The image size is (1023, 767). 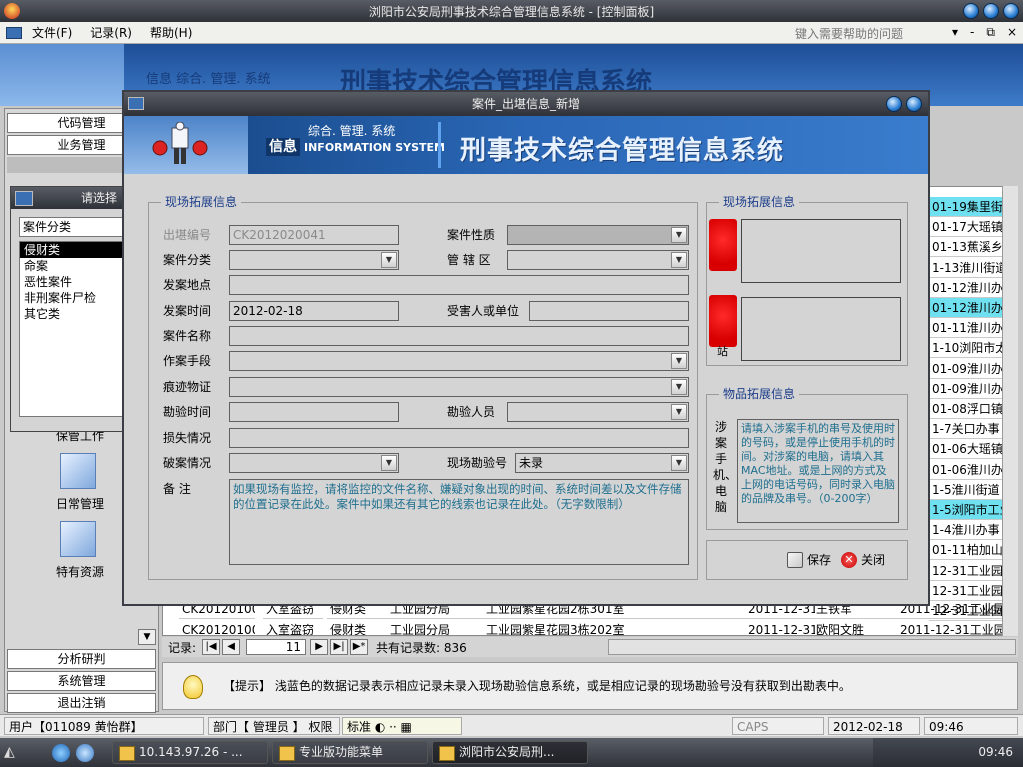 I want to click on help-dropdown-icon: ▾, so click(x=955, y=32).